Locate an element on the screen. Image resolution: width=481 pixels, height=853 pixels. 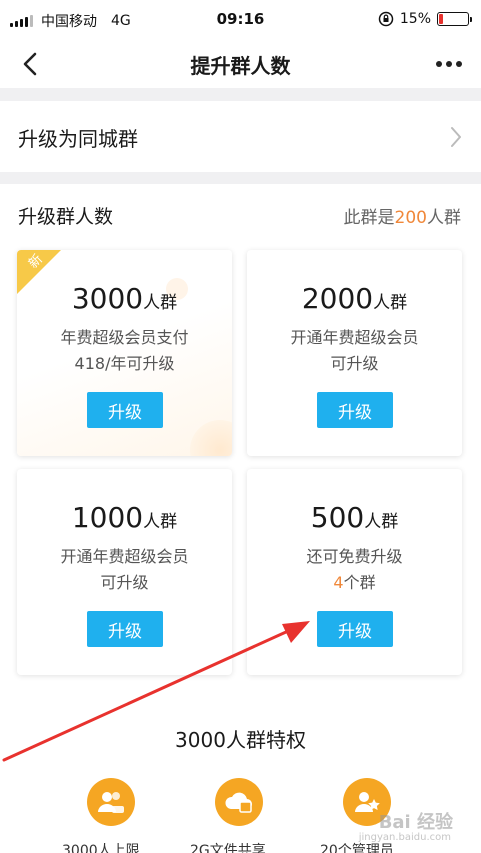
cloud-storage-glyph is located at coordinates (238, 802).